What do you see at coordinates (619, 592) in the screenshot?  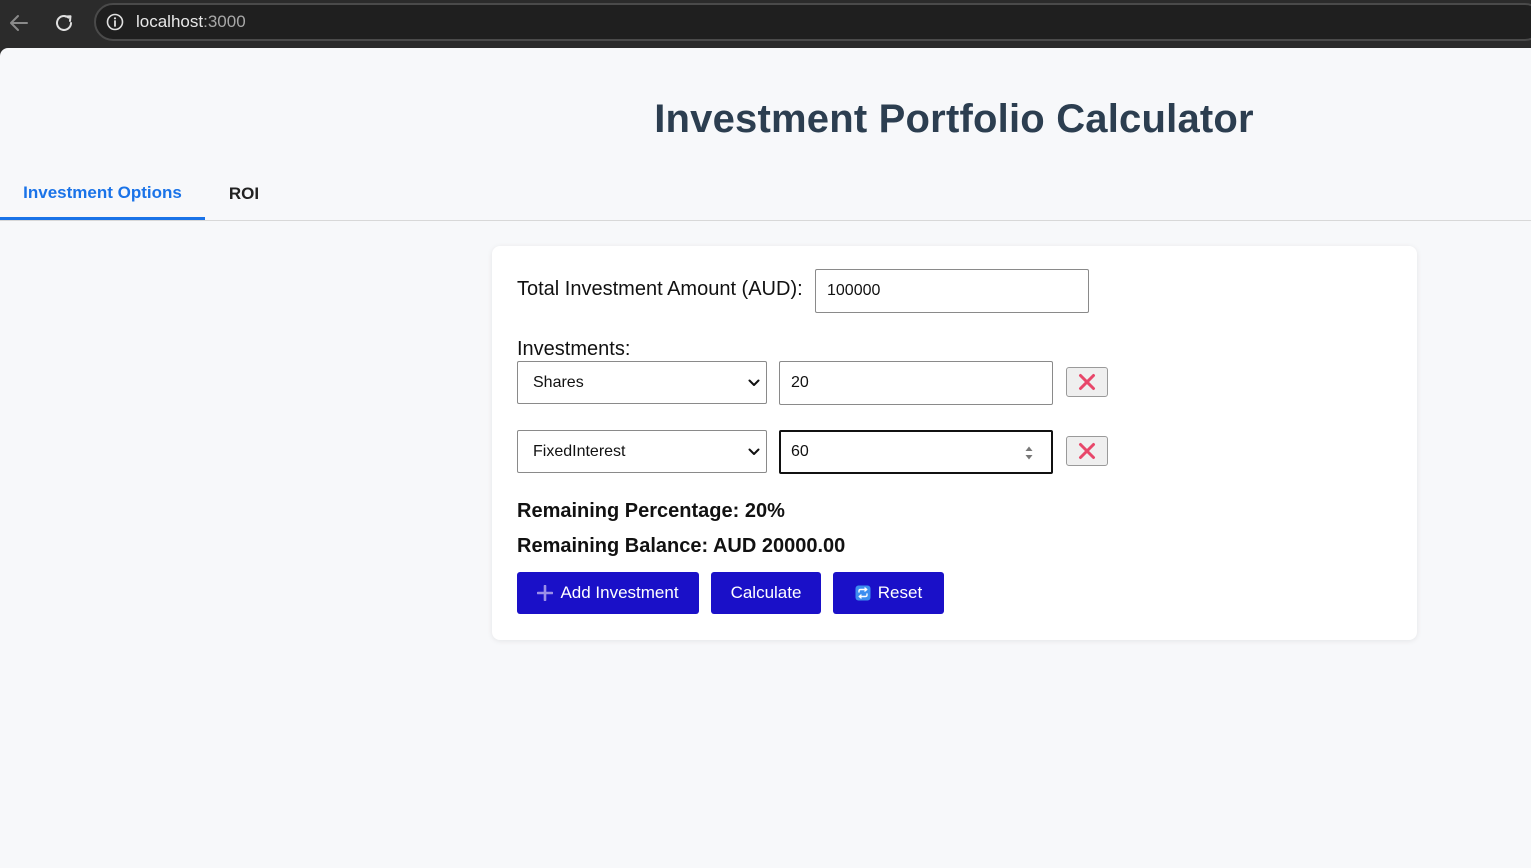 I see `add-investment-label: Add Investment` at bounding box center [619, 592].